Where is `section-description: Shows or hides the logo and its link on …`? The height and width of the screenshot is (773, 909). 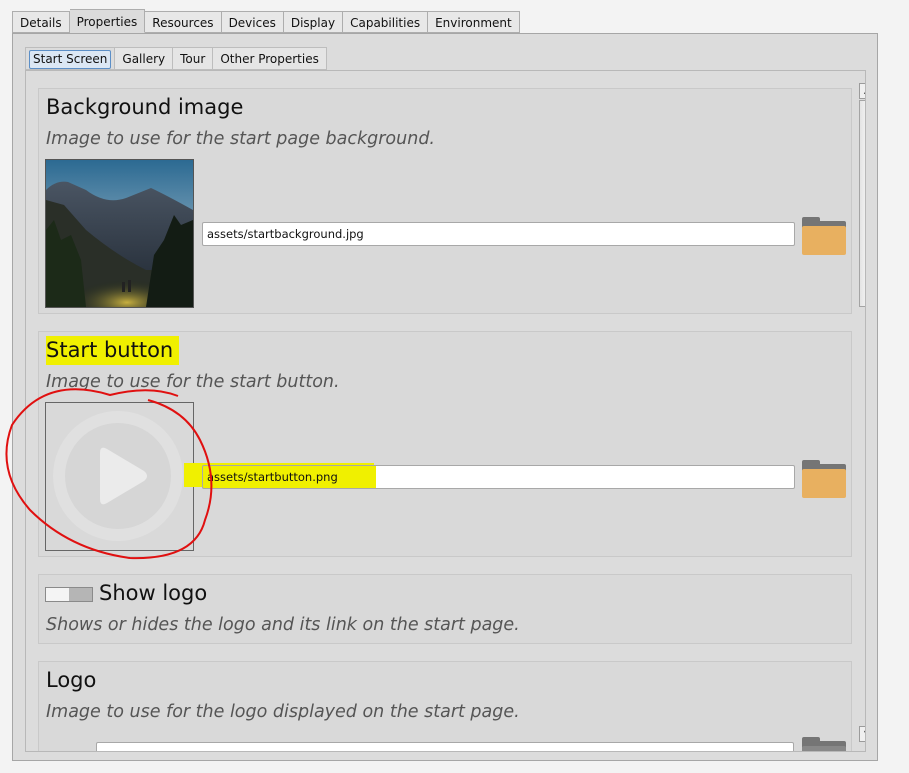
section-description: Shows or hides the logo and its link on … is located at coordinates (283, 625).